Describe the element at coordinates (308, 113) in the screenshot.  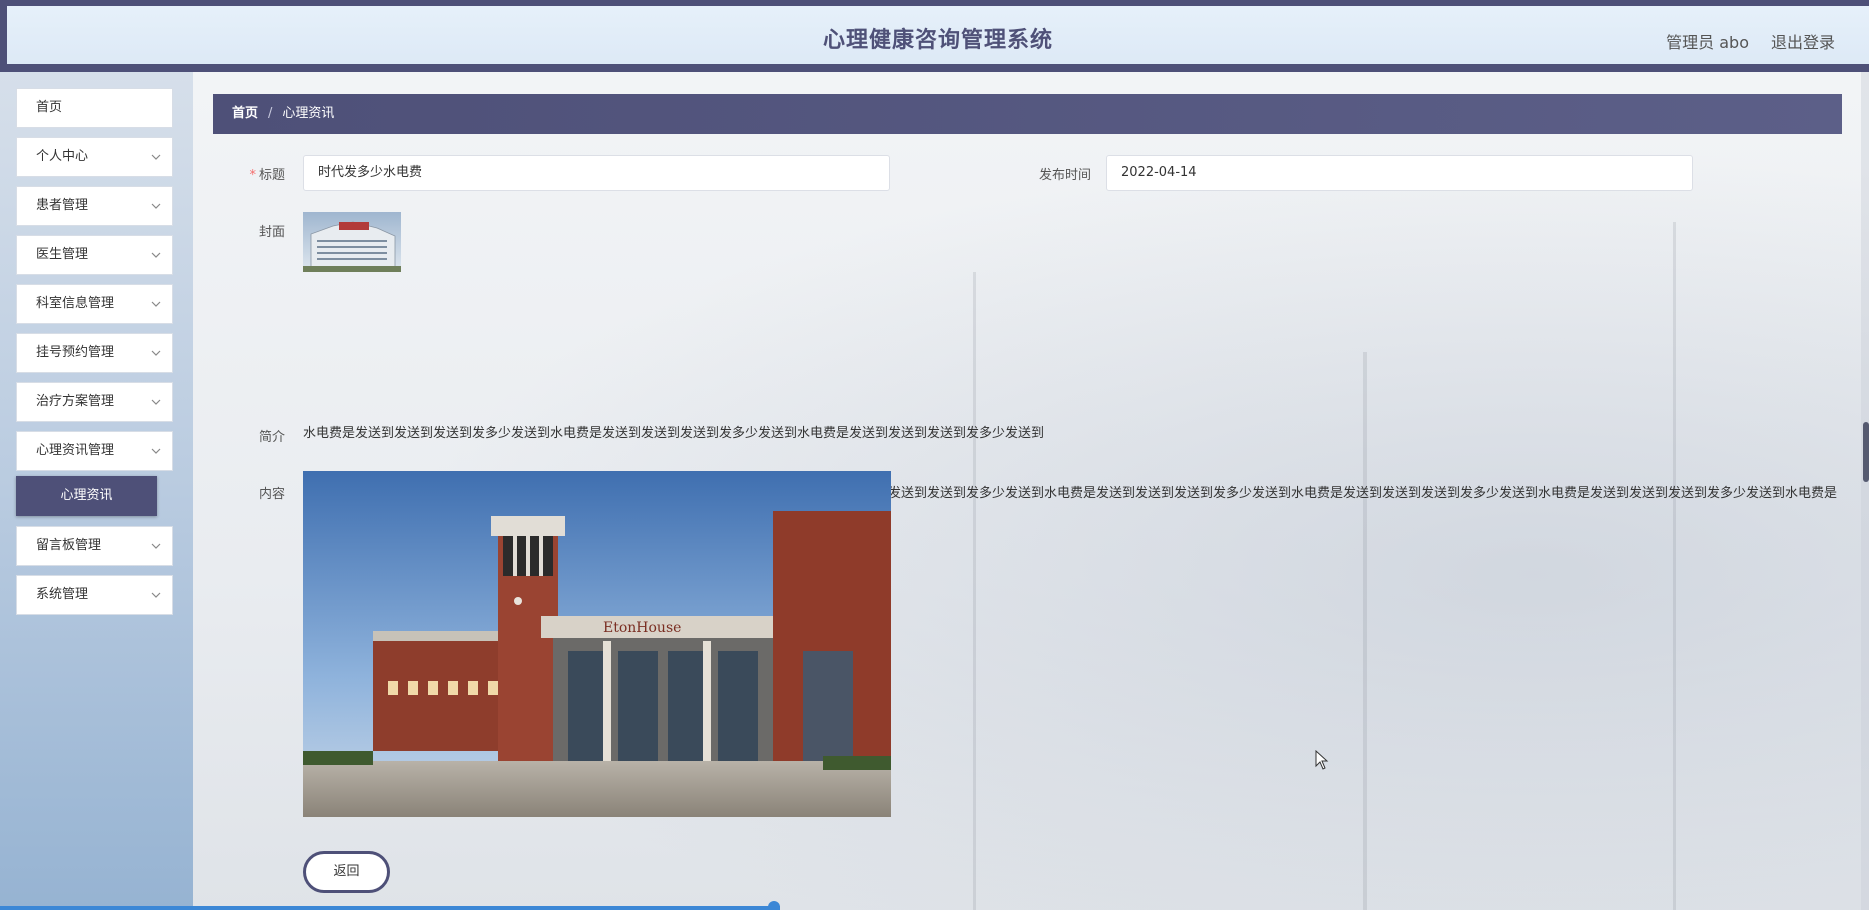
I see `breadcrumb-current: 心理资讯` at that location.